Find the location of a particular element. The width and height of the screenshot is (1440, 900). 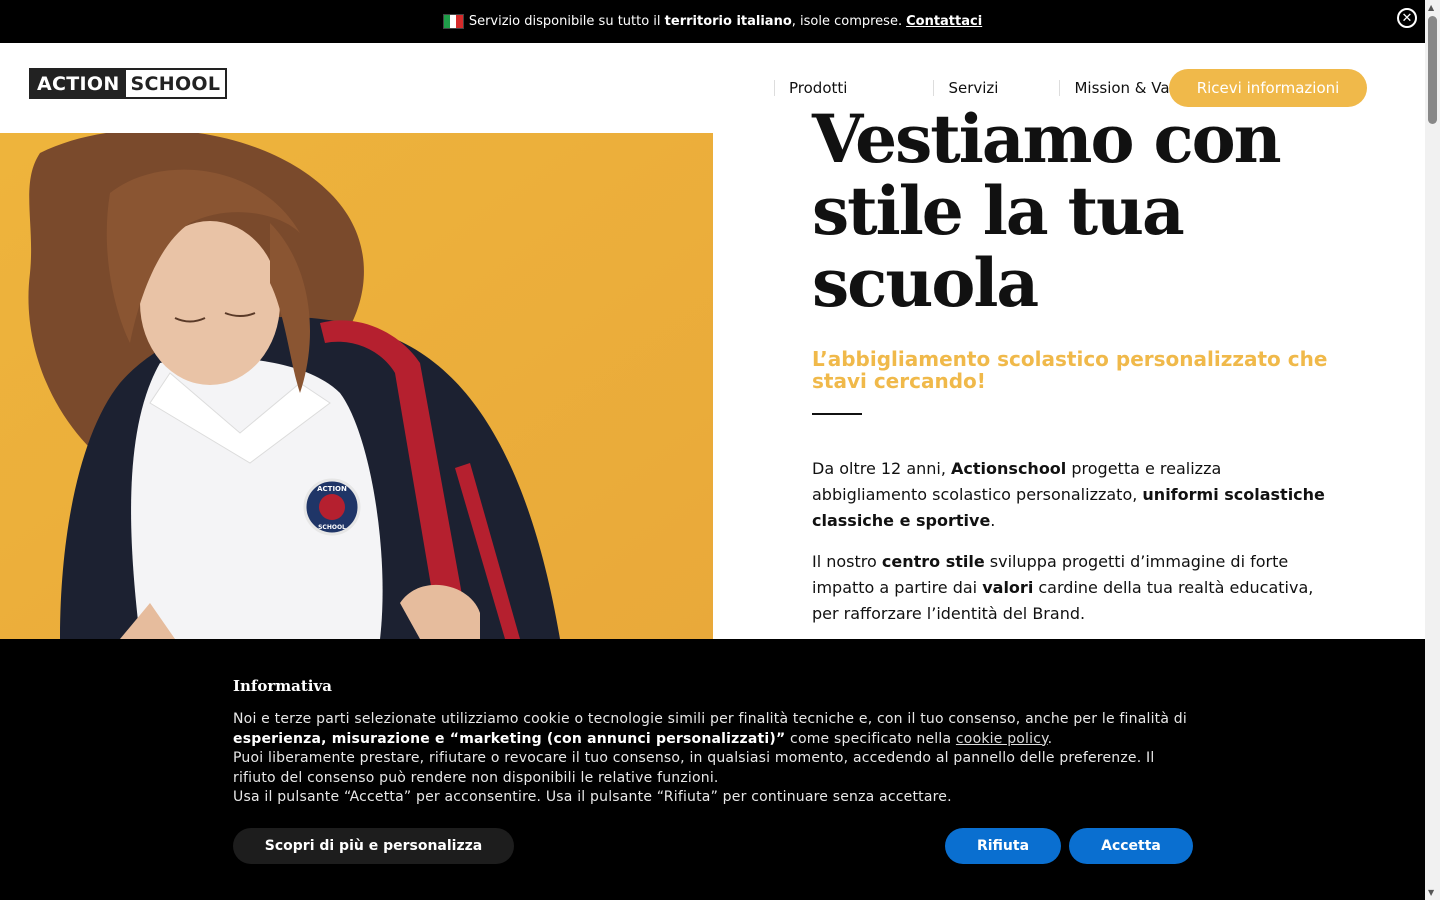

page-scrollbar: ▲ ▼ is located at coordinates (1432, 450).